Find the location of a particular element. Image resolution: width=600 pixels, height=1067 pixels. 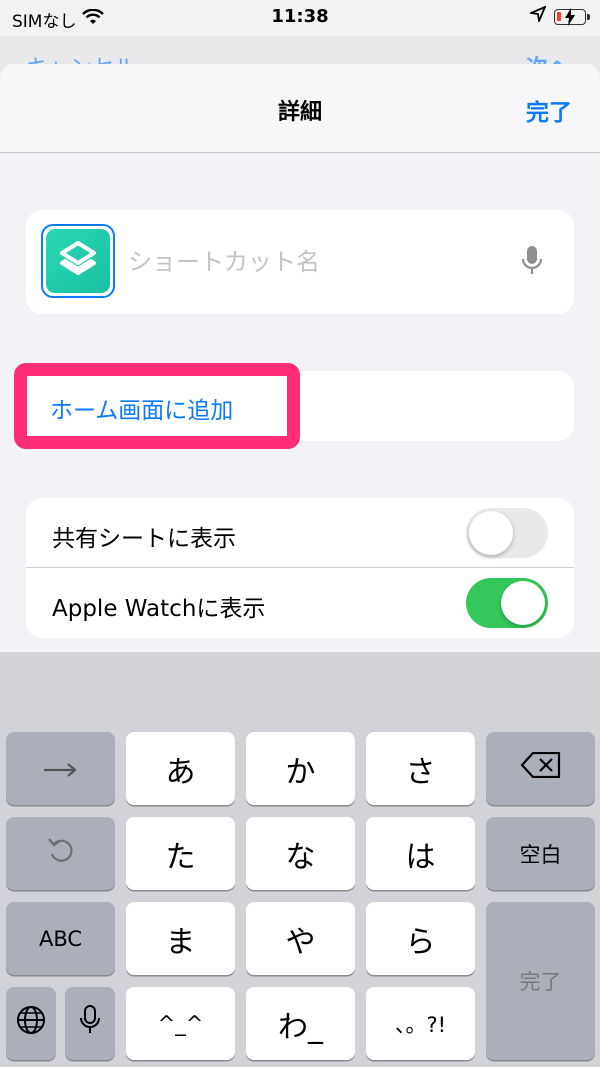

key-done: 完了 is located at coordinates (540, 981).